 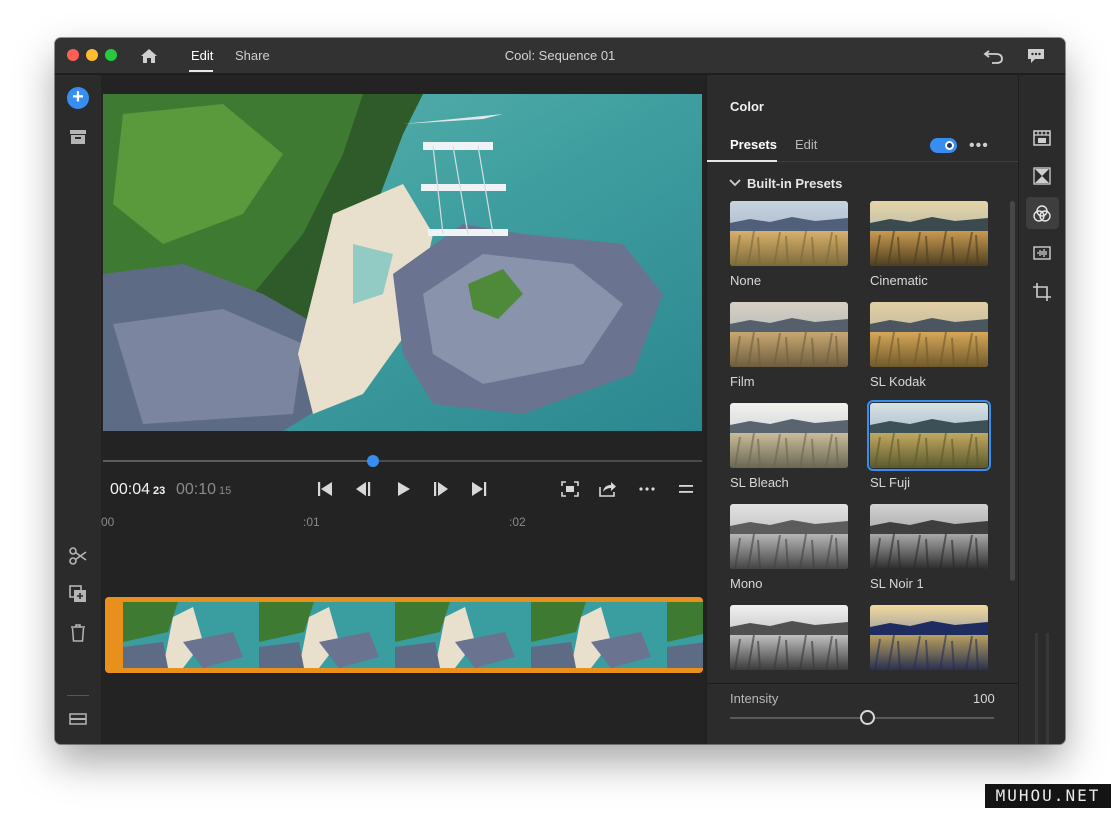 What do you see at coordinates (1047, 688) in the screenshot?
I see `audio-meter-right` at bounding box center [1047, 688].